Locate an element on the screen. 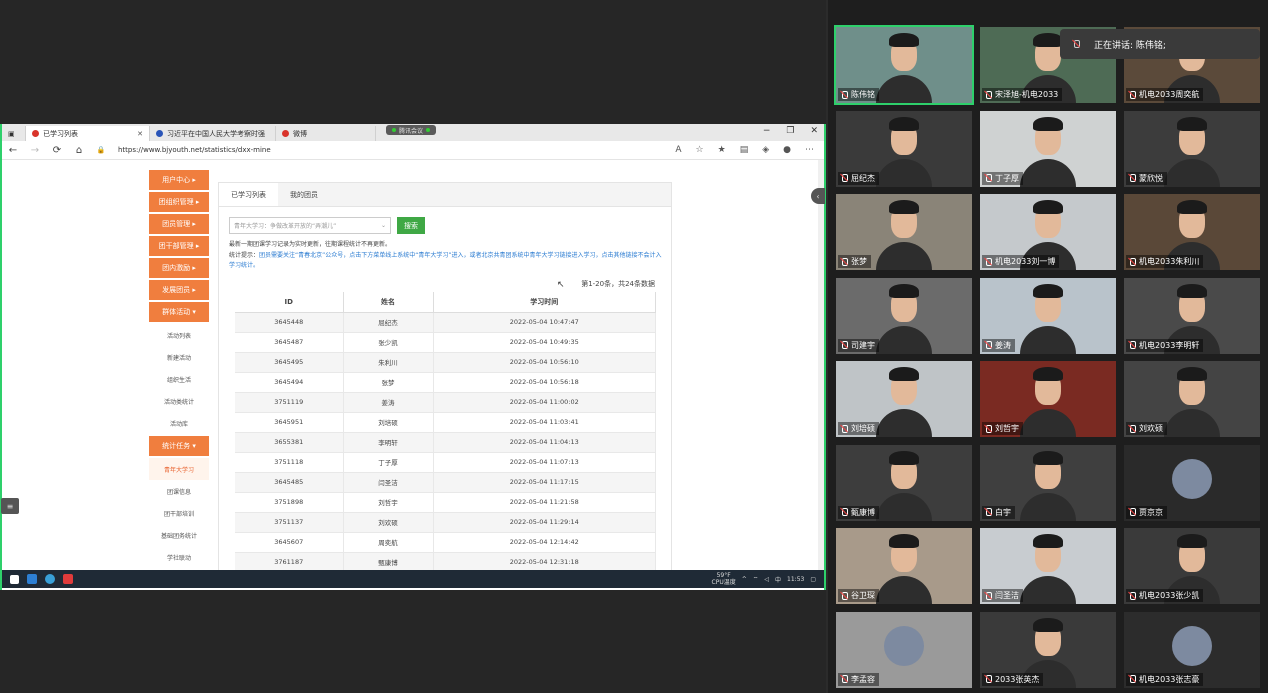 The image size is (1268, 693). share-toolbar-handle: ≡ is located at coordinates (10, 506).